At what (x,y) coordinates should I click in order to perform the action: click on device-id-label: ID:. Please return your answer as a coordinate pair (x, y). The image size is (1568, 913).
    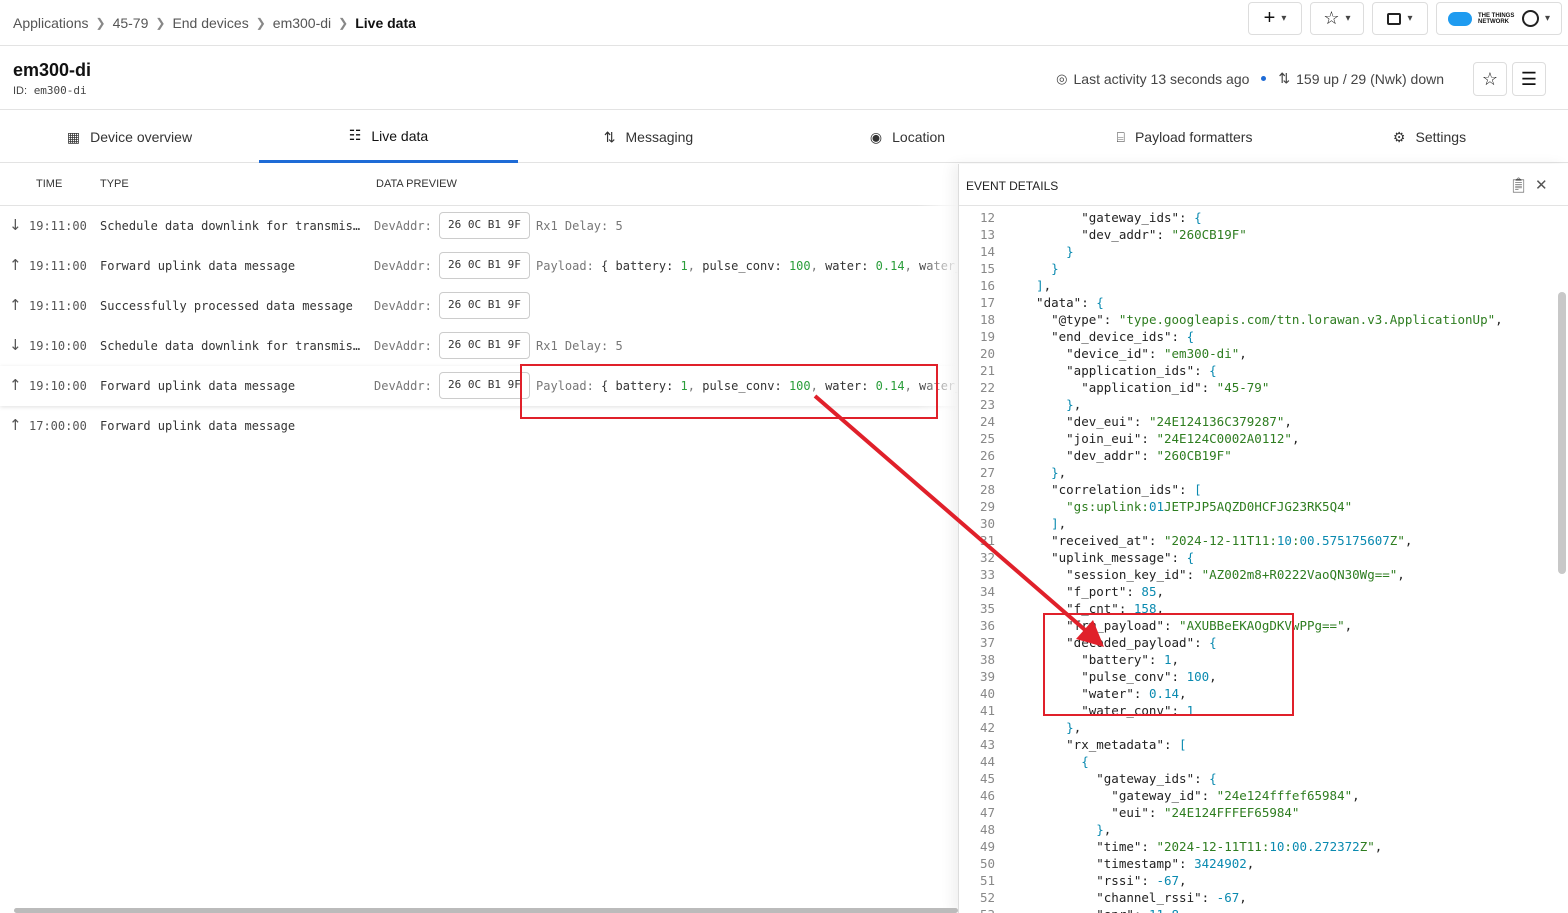
    Looking at the image, I should click on (20, 91).